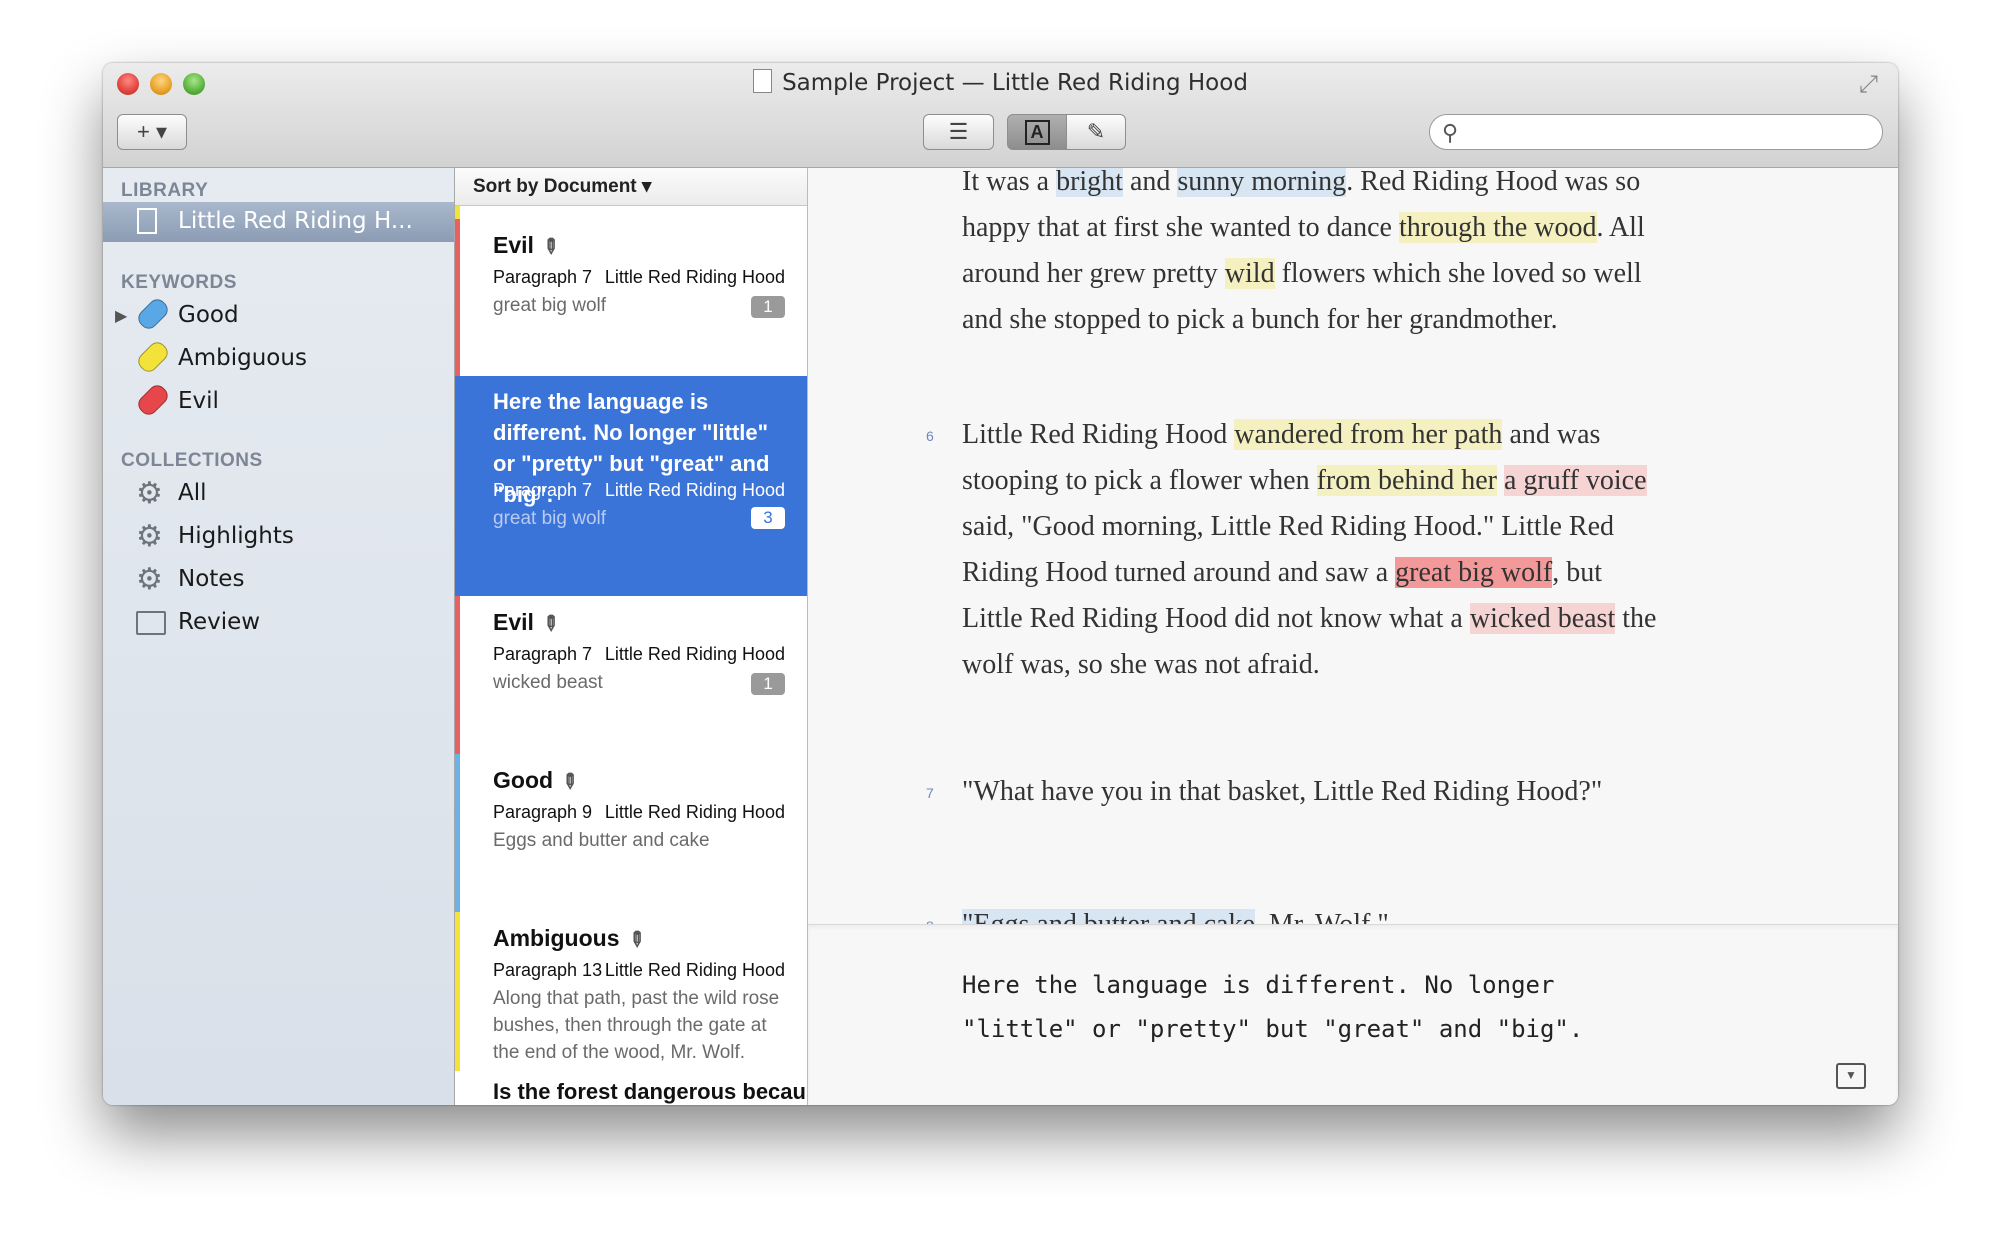 The width and height of the screenshot is (2000, 1246). What do you see at coordinates (1542, 618) in the screenshot?
I see `highlight: wicked beast` at bounding box center [1542, 618].